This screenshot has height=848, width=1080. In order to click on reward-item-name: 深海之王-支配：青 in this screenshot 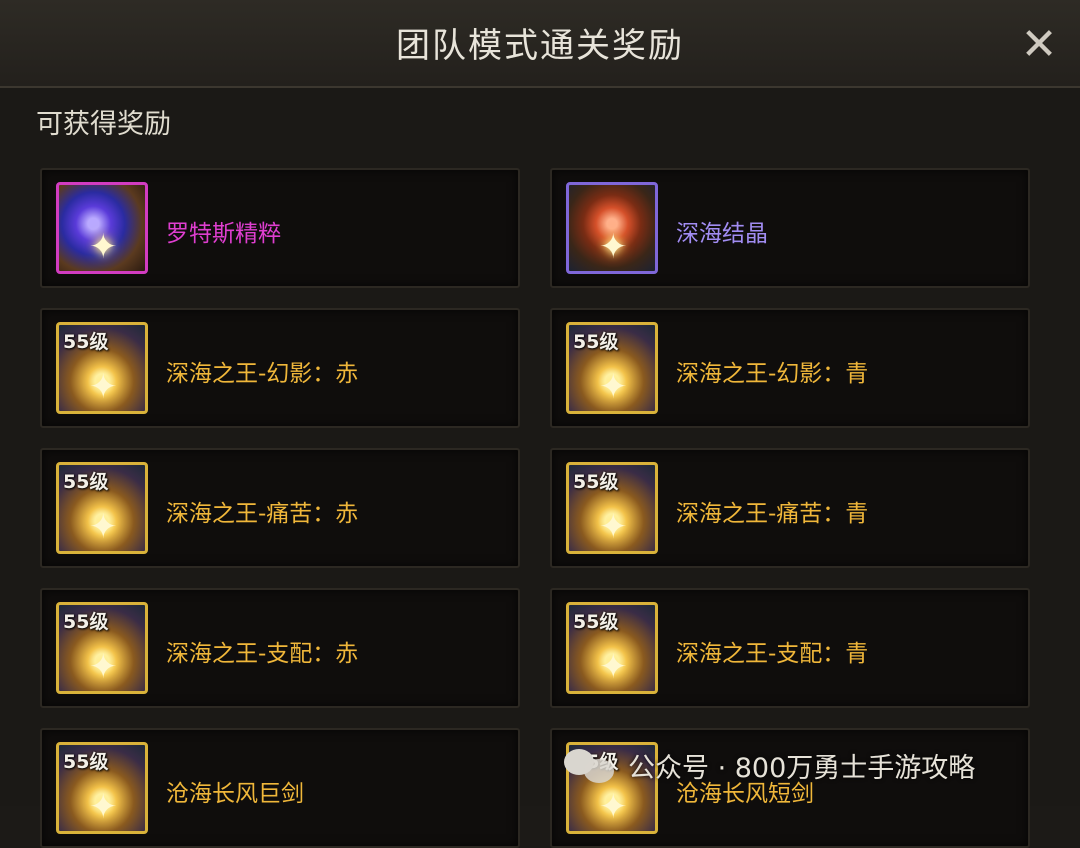, I will do `click(772, 654)`.